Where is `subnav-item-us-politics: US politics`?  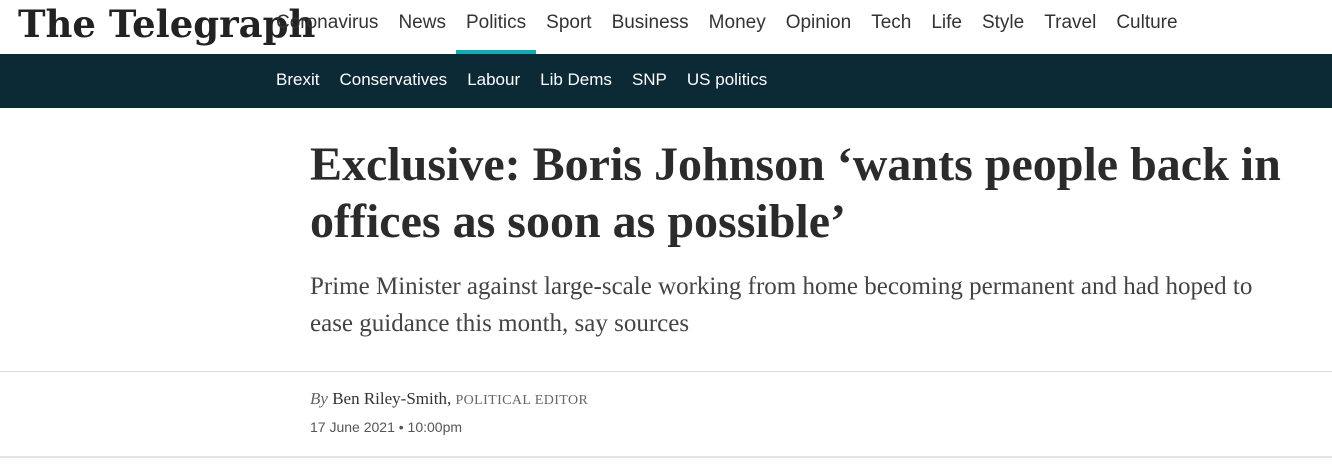
subnav-item-us-politics: US politics is located at coordinates (727, 81).